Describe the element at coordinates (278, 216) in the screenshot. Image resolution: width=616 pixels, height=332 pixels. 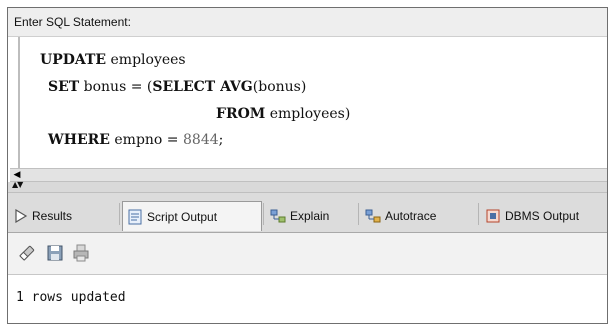
I see `explain-plan-icon` at that location.